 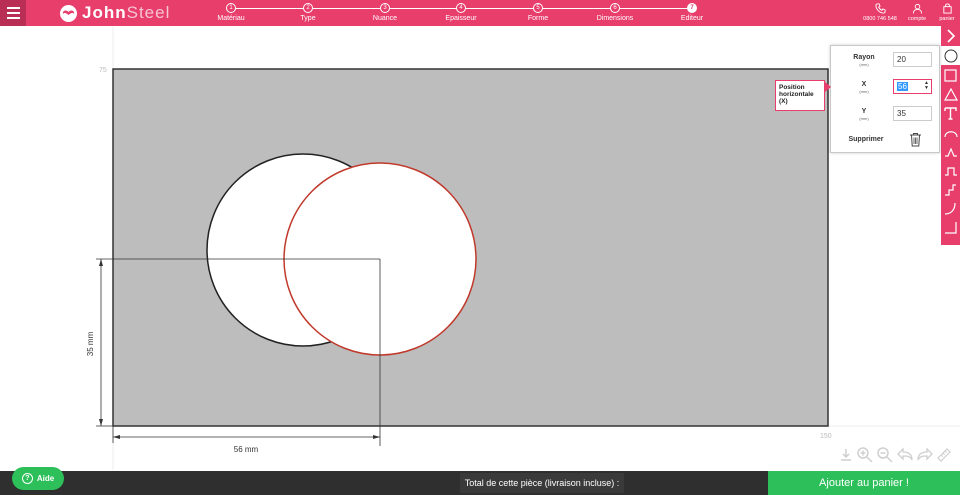 What do you see at coordinates (90, 343) in the screenshot?
I see `dimension-y-label: 35 mm` at bounding box center [90, 343].